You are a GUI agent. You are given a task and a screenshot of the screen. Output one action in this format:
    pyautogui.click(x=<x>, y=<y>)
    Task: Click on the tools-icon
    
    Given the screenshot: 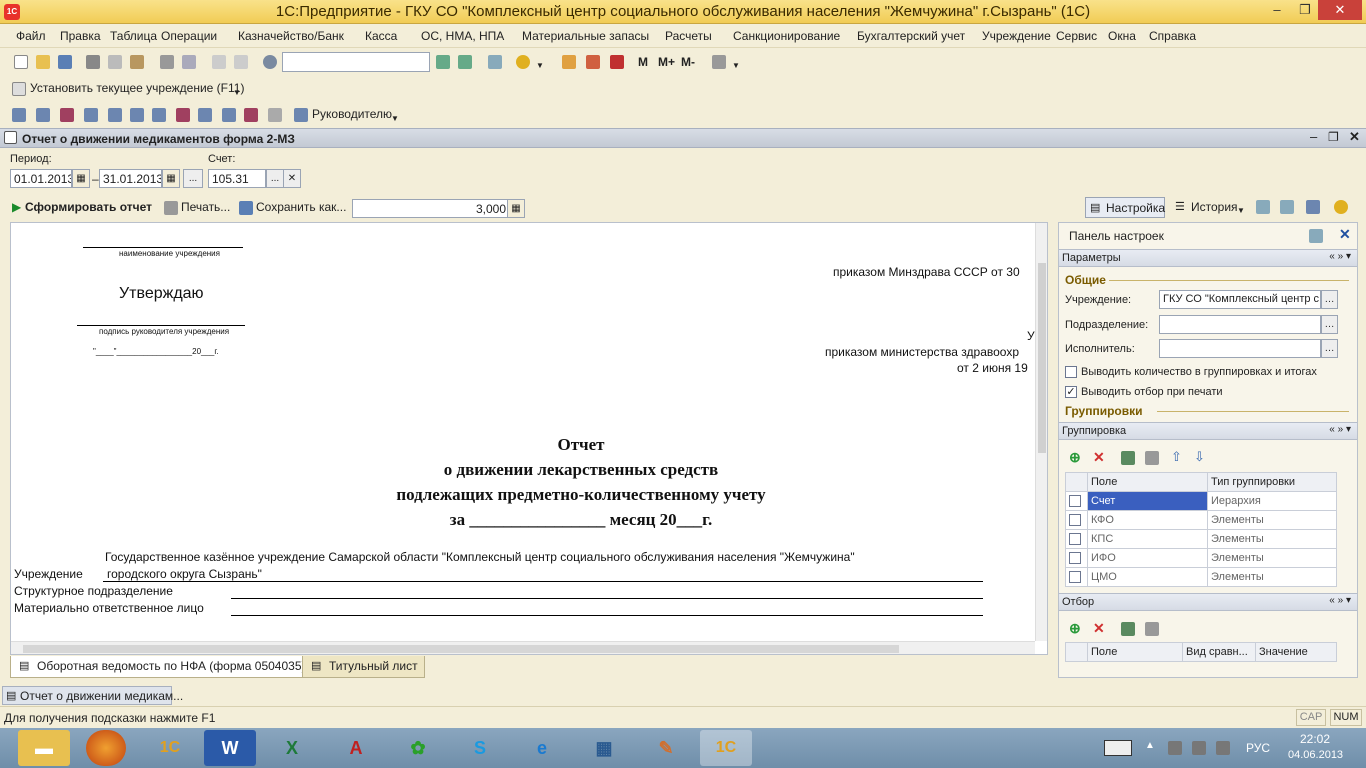 What is the action you would take?
    pyautogui.click(x=719, y=62)
    